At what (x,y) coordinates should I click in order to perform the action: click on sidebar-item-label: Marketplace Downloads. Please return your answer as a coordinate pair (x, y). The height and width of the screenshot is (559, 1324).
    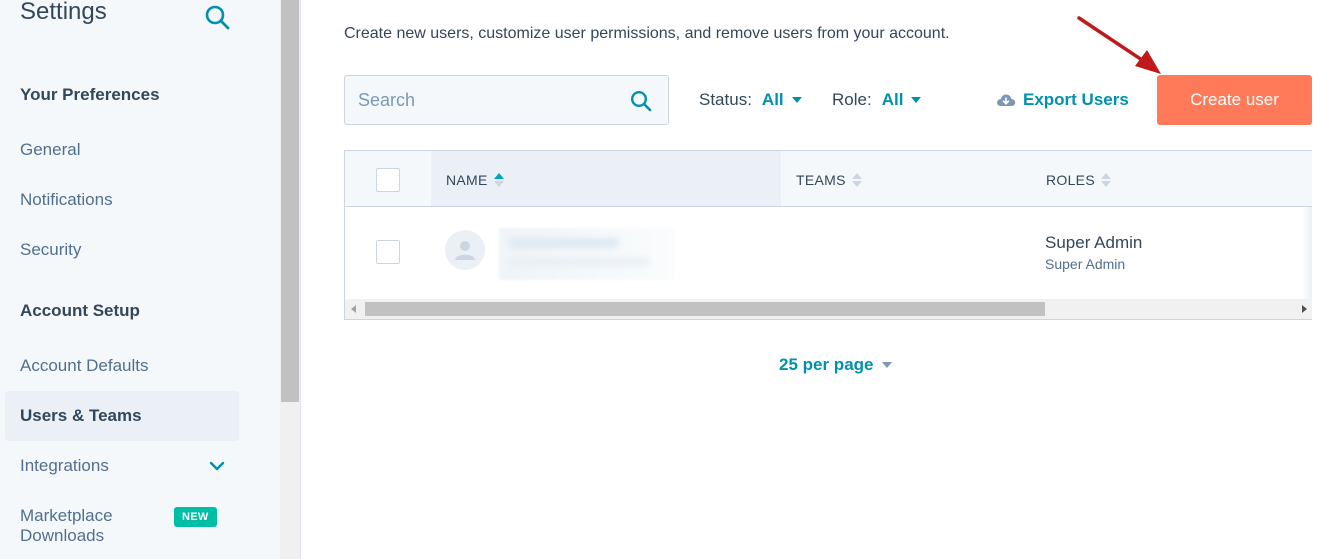
    Looking at the image, I should click on (66, 526).